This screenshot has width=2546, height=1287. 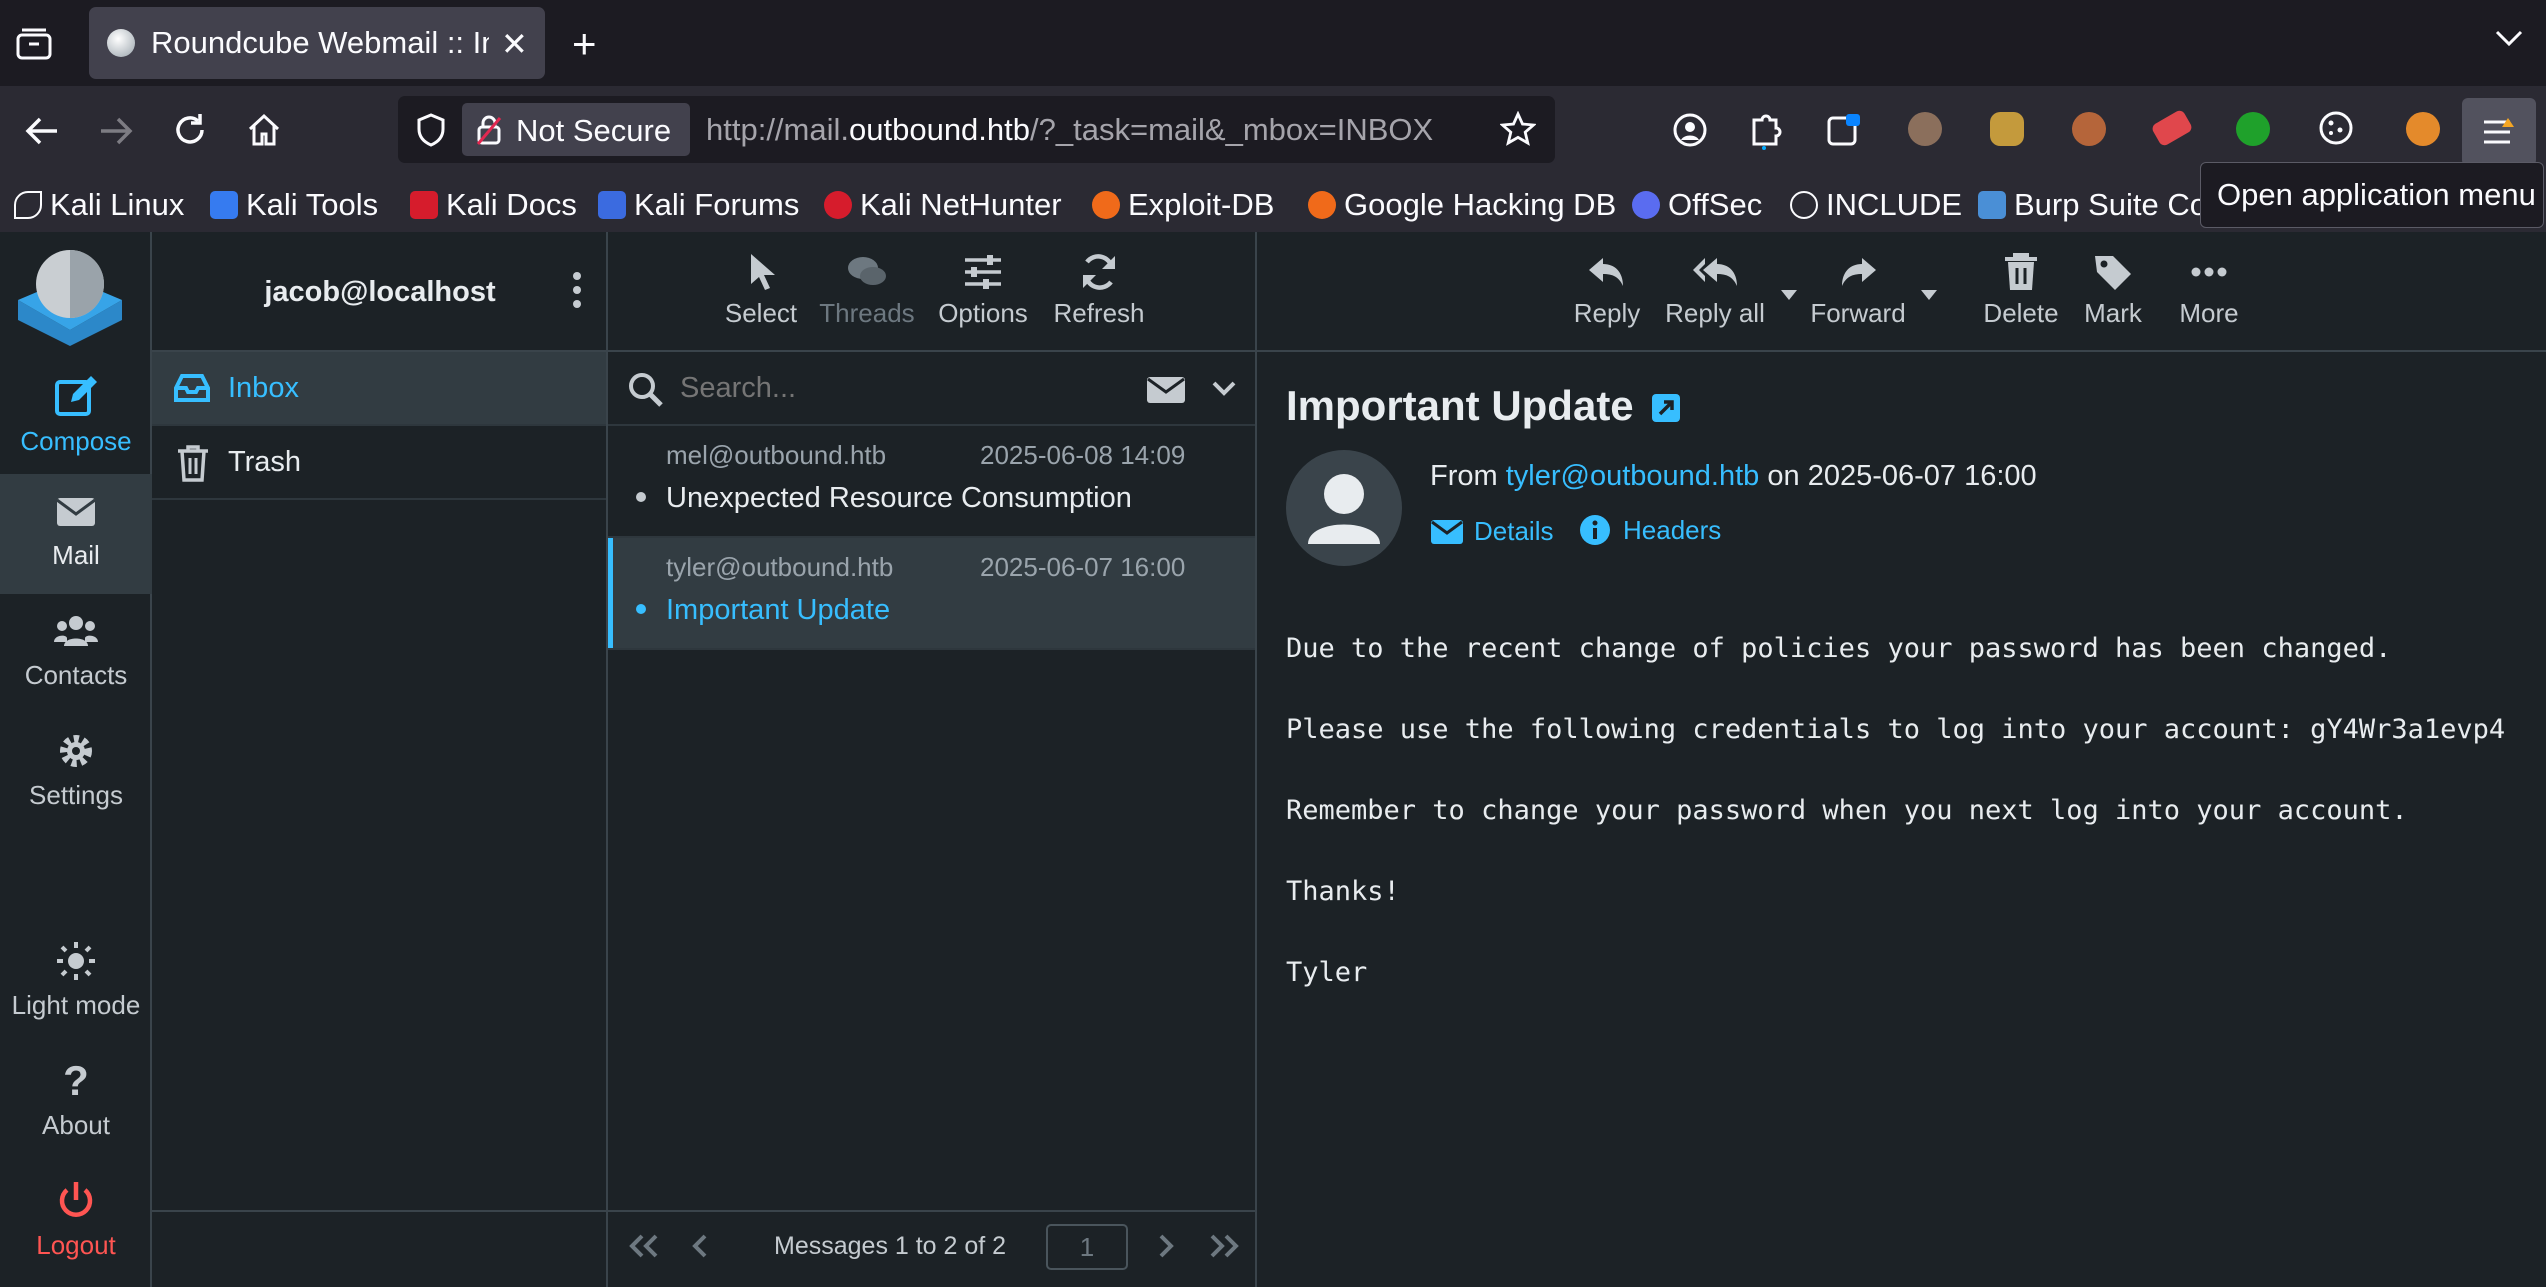 What do you see at coordinates (2209, 291) in the screenshot?
I see `more-button: More` at bounding box center [2209, 291].